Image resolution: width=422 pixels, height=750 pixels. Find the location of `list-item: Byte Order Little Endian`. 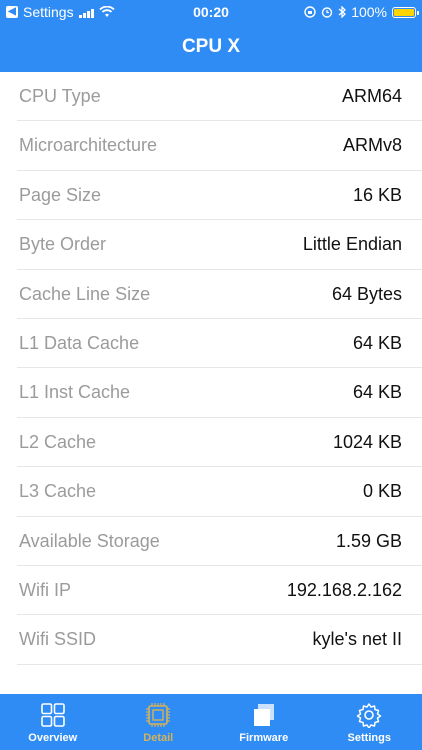

list-item: Byte Order Little Endian is located at coordinates (219, 245).